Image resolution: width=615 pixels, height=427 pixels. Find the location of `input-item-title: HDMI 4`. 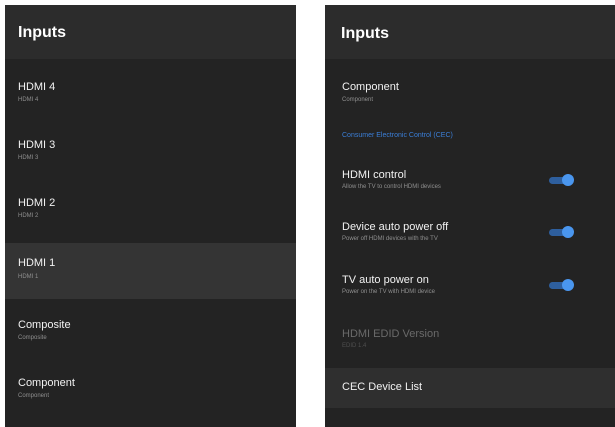

input-item-title: HDMI 4 is located at coordinates (37, 87).